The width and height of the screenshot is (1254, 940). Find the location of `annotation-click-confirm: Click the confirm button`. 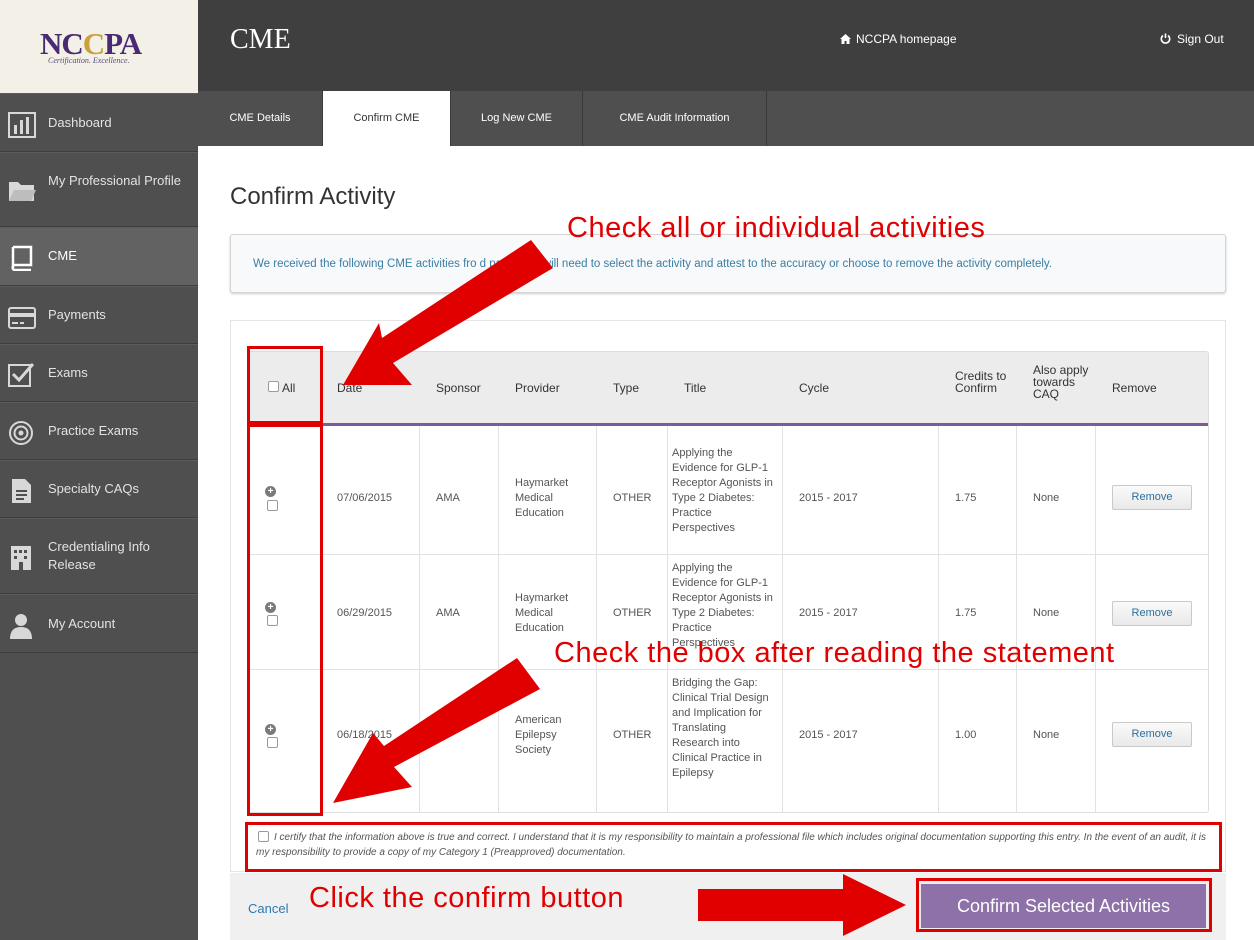

annotation-click-confirm: Click the confirm button is located at coordinates (467, 898).